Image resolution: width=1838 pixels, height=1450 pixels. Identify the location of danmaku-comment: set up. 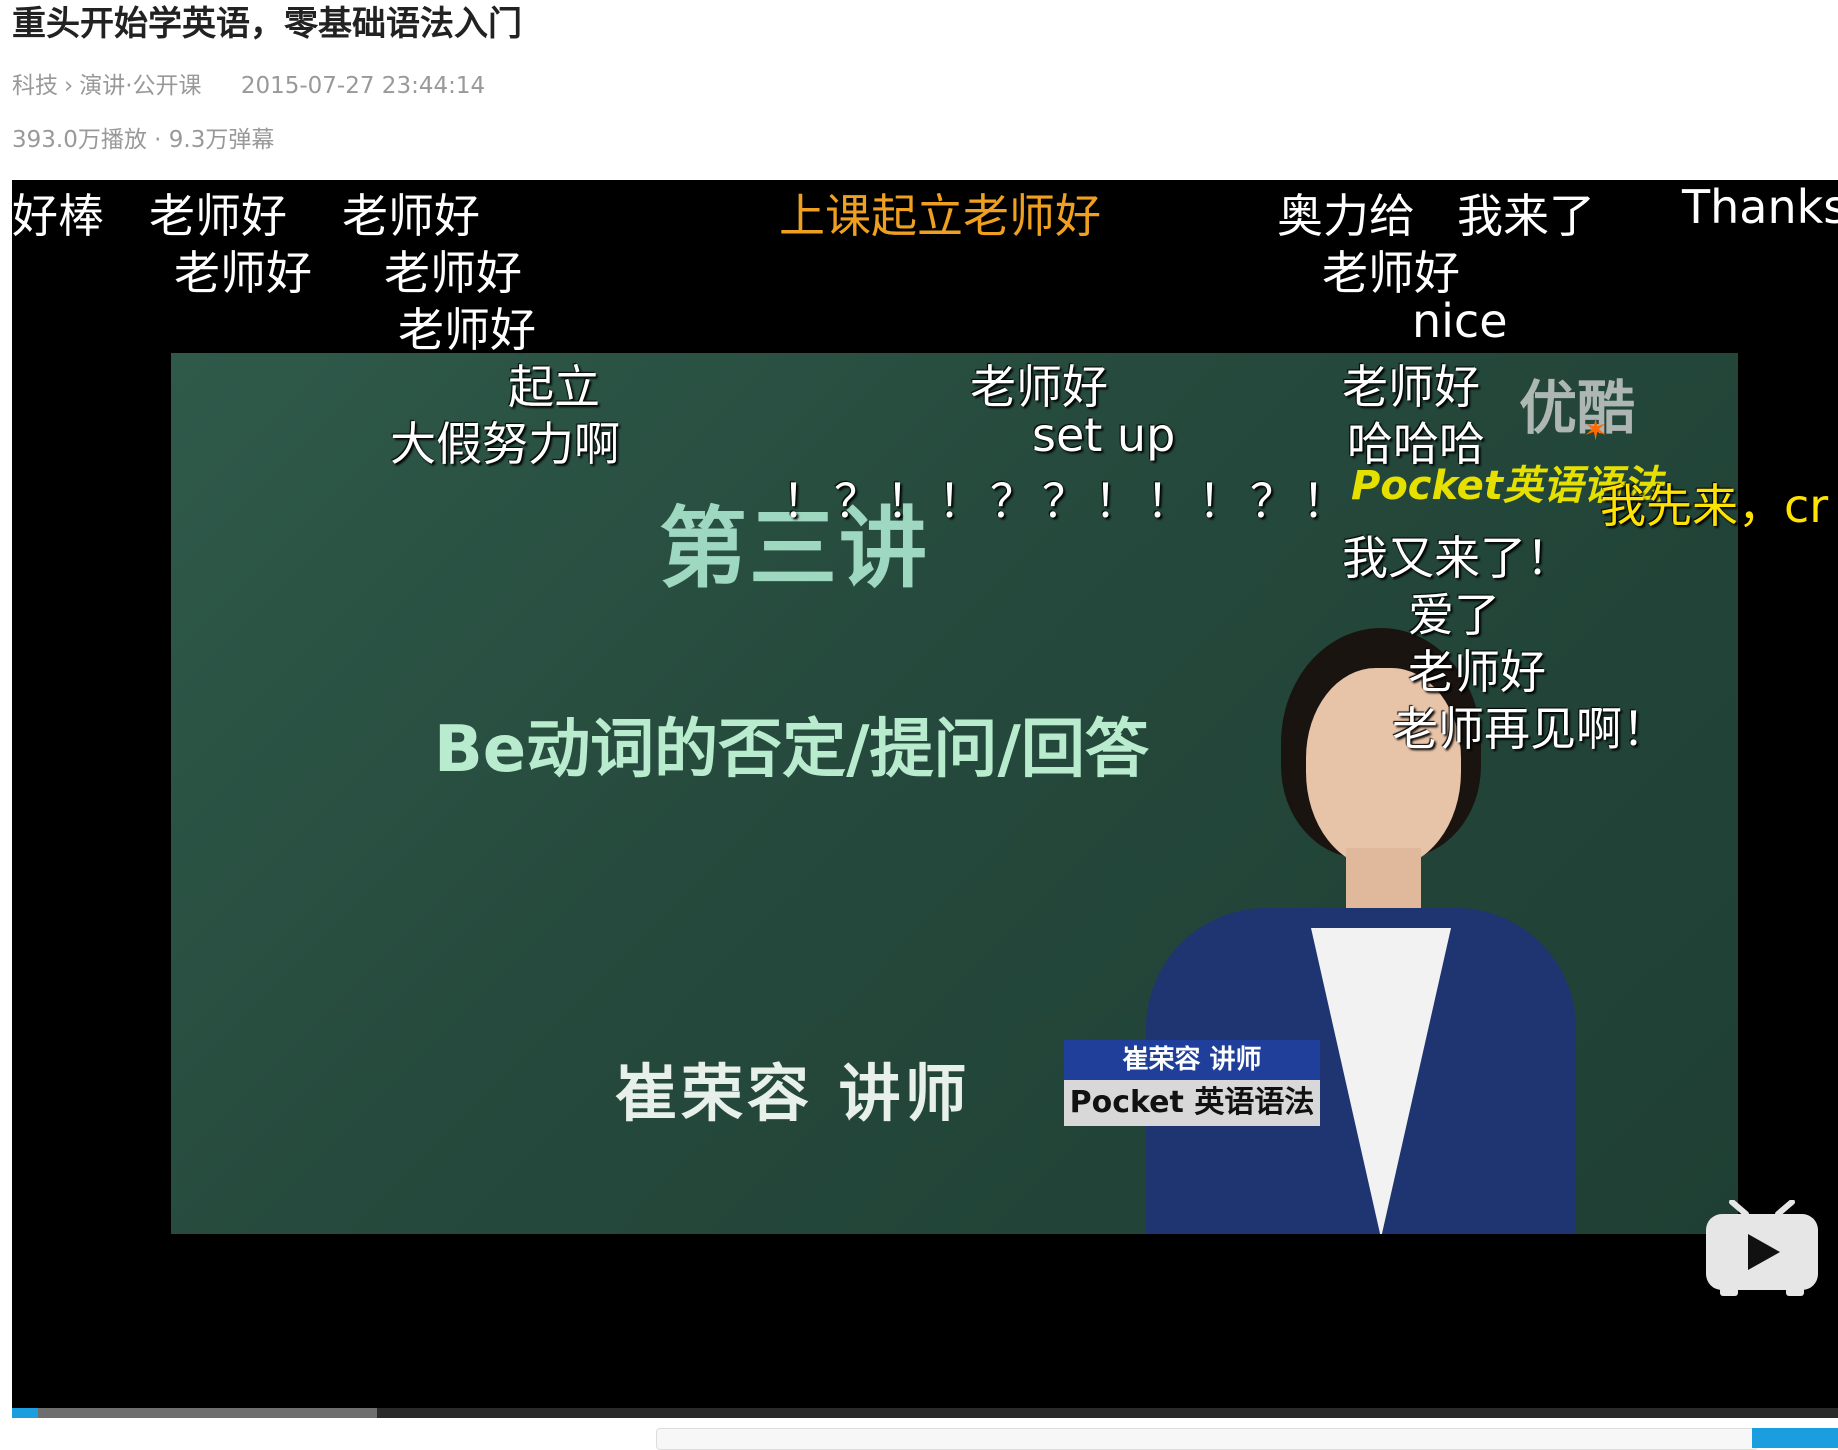
(1104, 435).